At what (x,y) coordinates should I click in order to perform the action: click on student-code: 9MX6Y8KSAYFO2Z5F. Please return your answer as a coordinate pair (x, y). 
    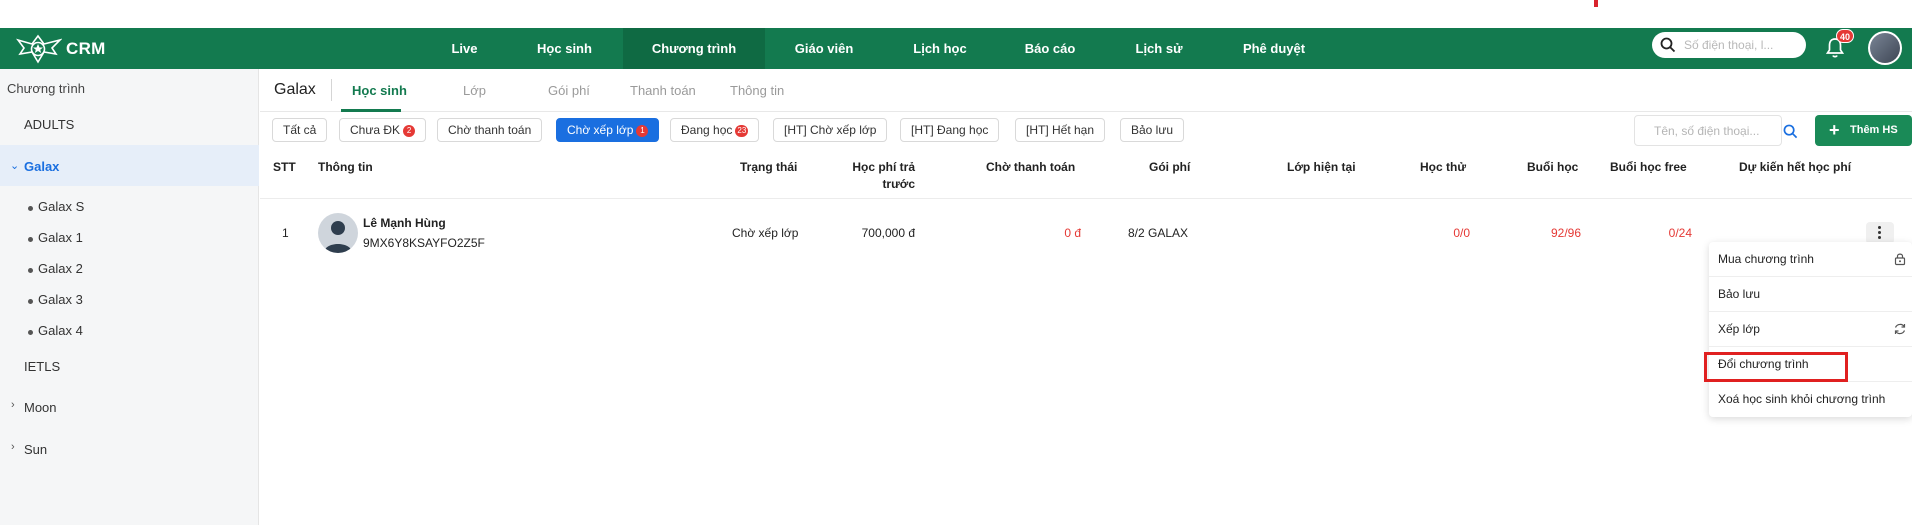
    Looking at the image, I should click on (424, 243).